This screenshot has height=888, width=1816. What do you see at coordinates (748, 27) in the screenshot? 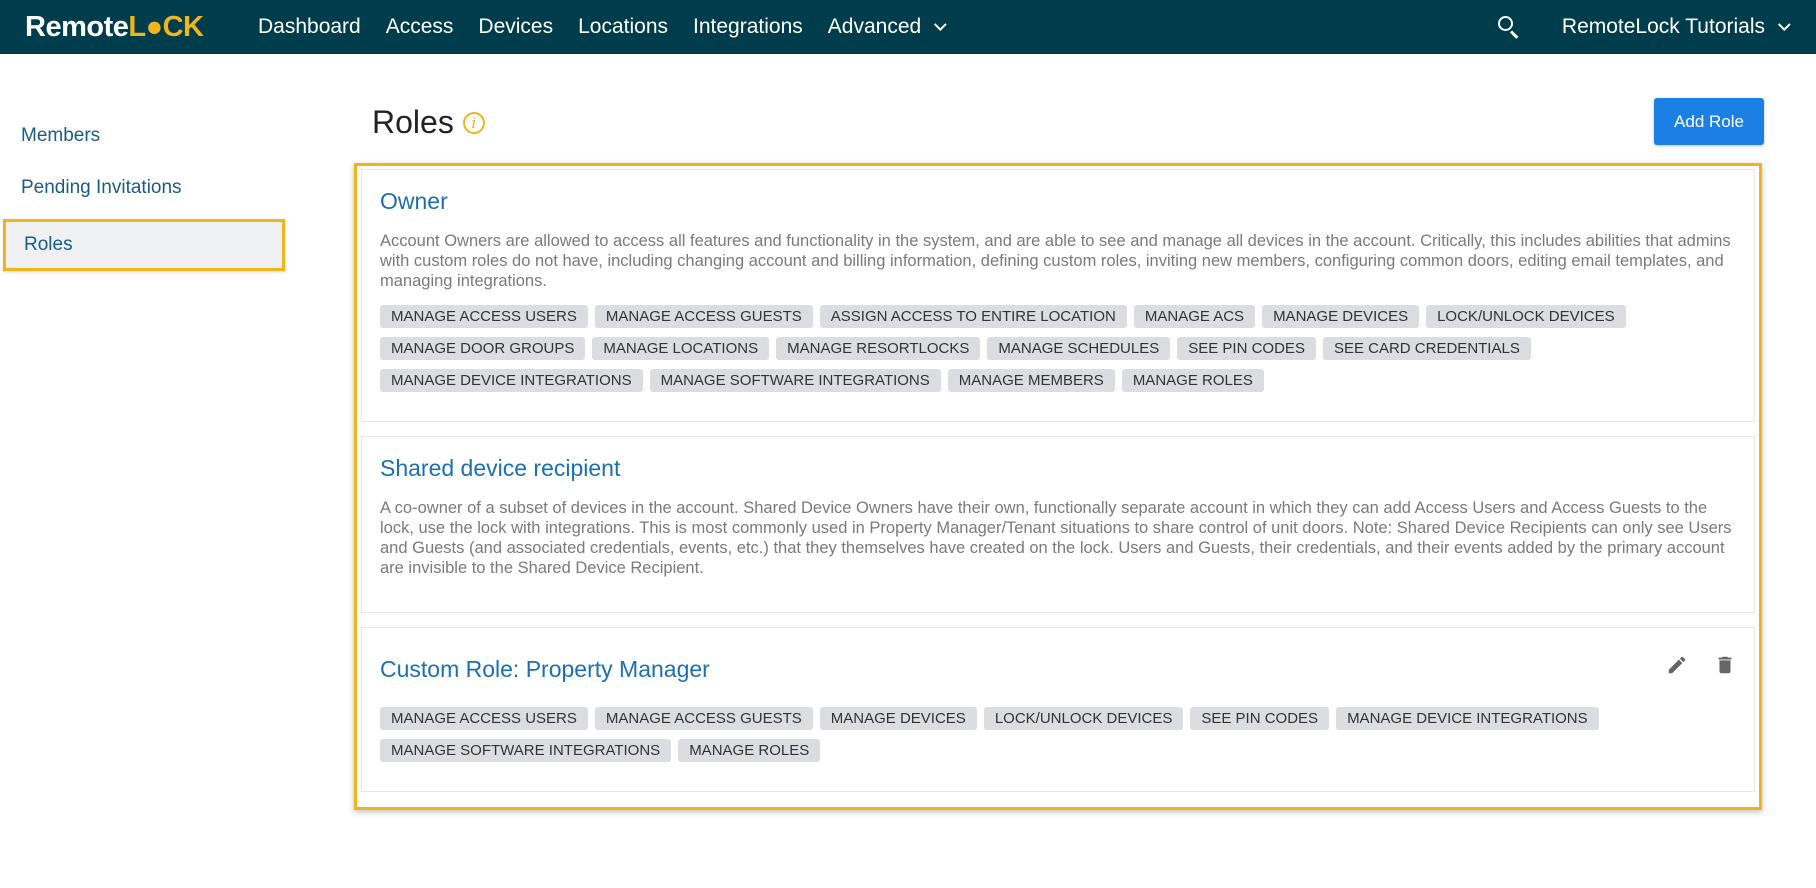
I see `nav-integrations: Integrations` at bounding box center [748, 27].